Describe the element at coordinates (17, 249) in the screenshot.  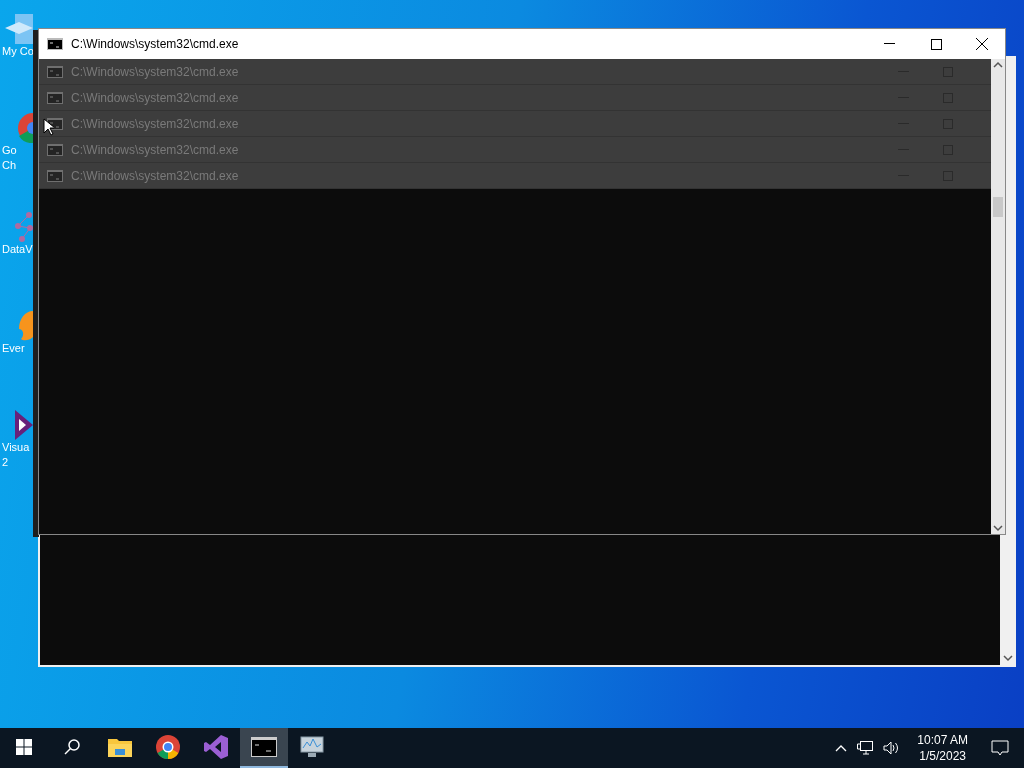
I see `icon-label: DataV` at that location.